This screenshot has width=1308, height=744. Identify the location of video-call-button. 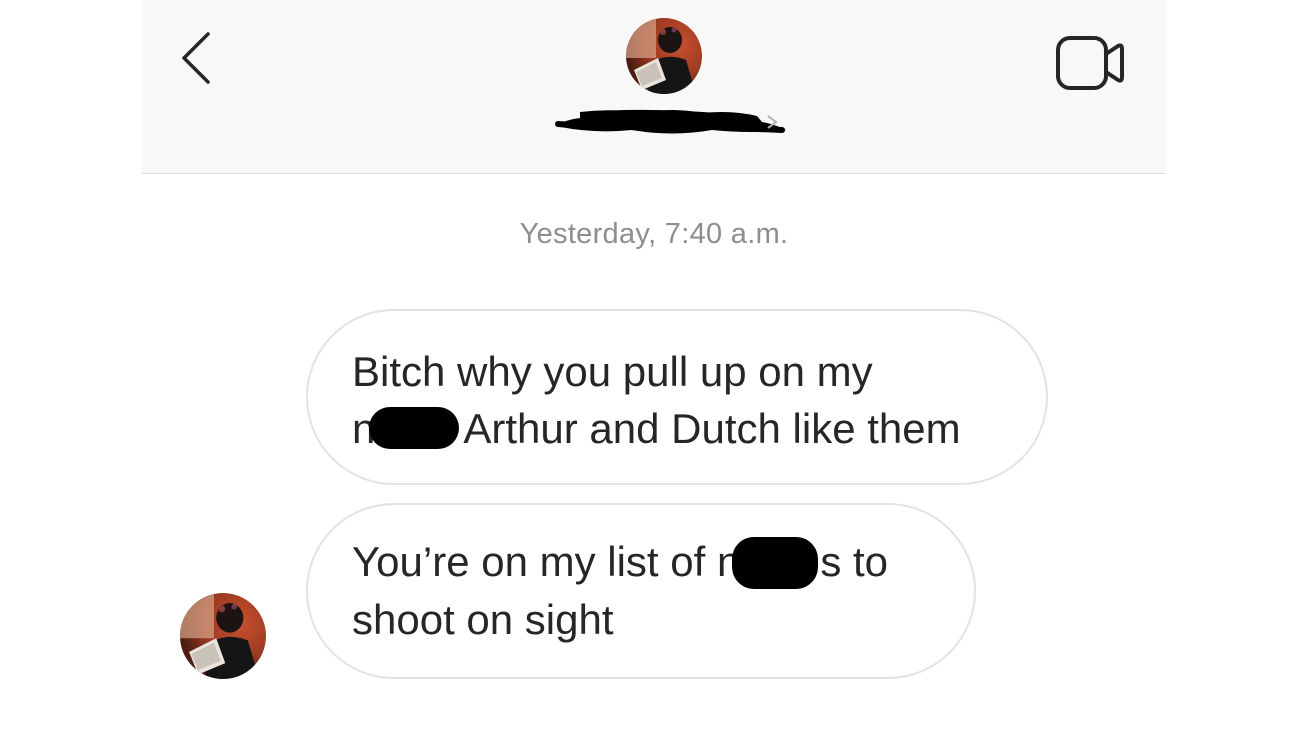
(1090, 63).